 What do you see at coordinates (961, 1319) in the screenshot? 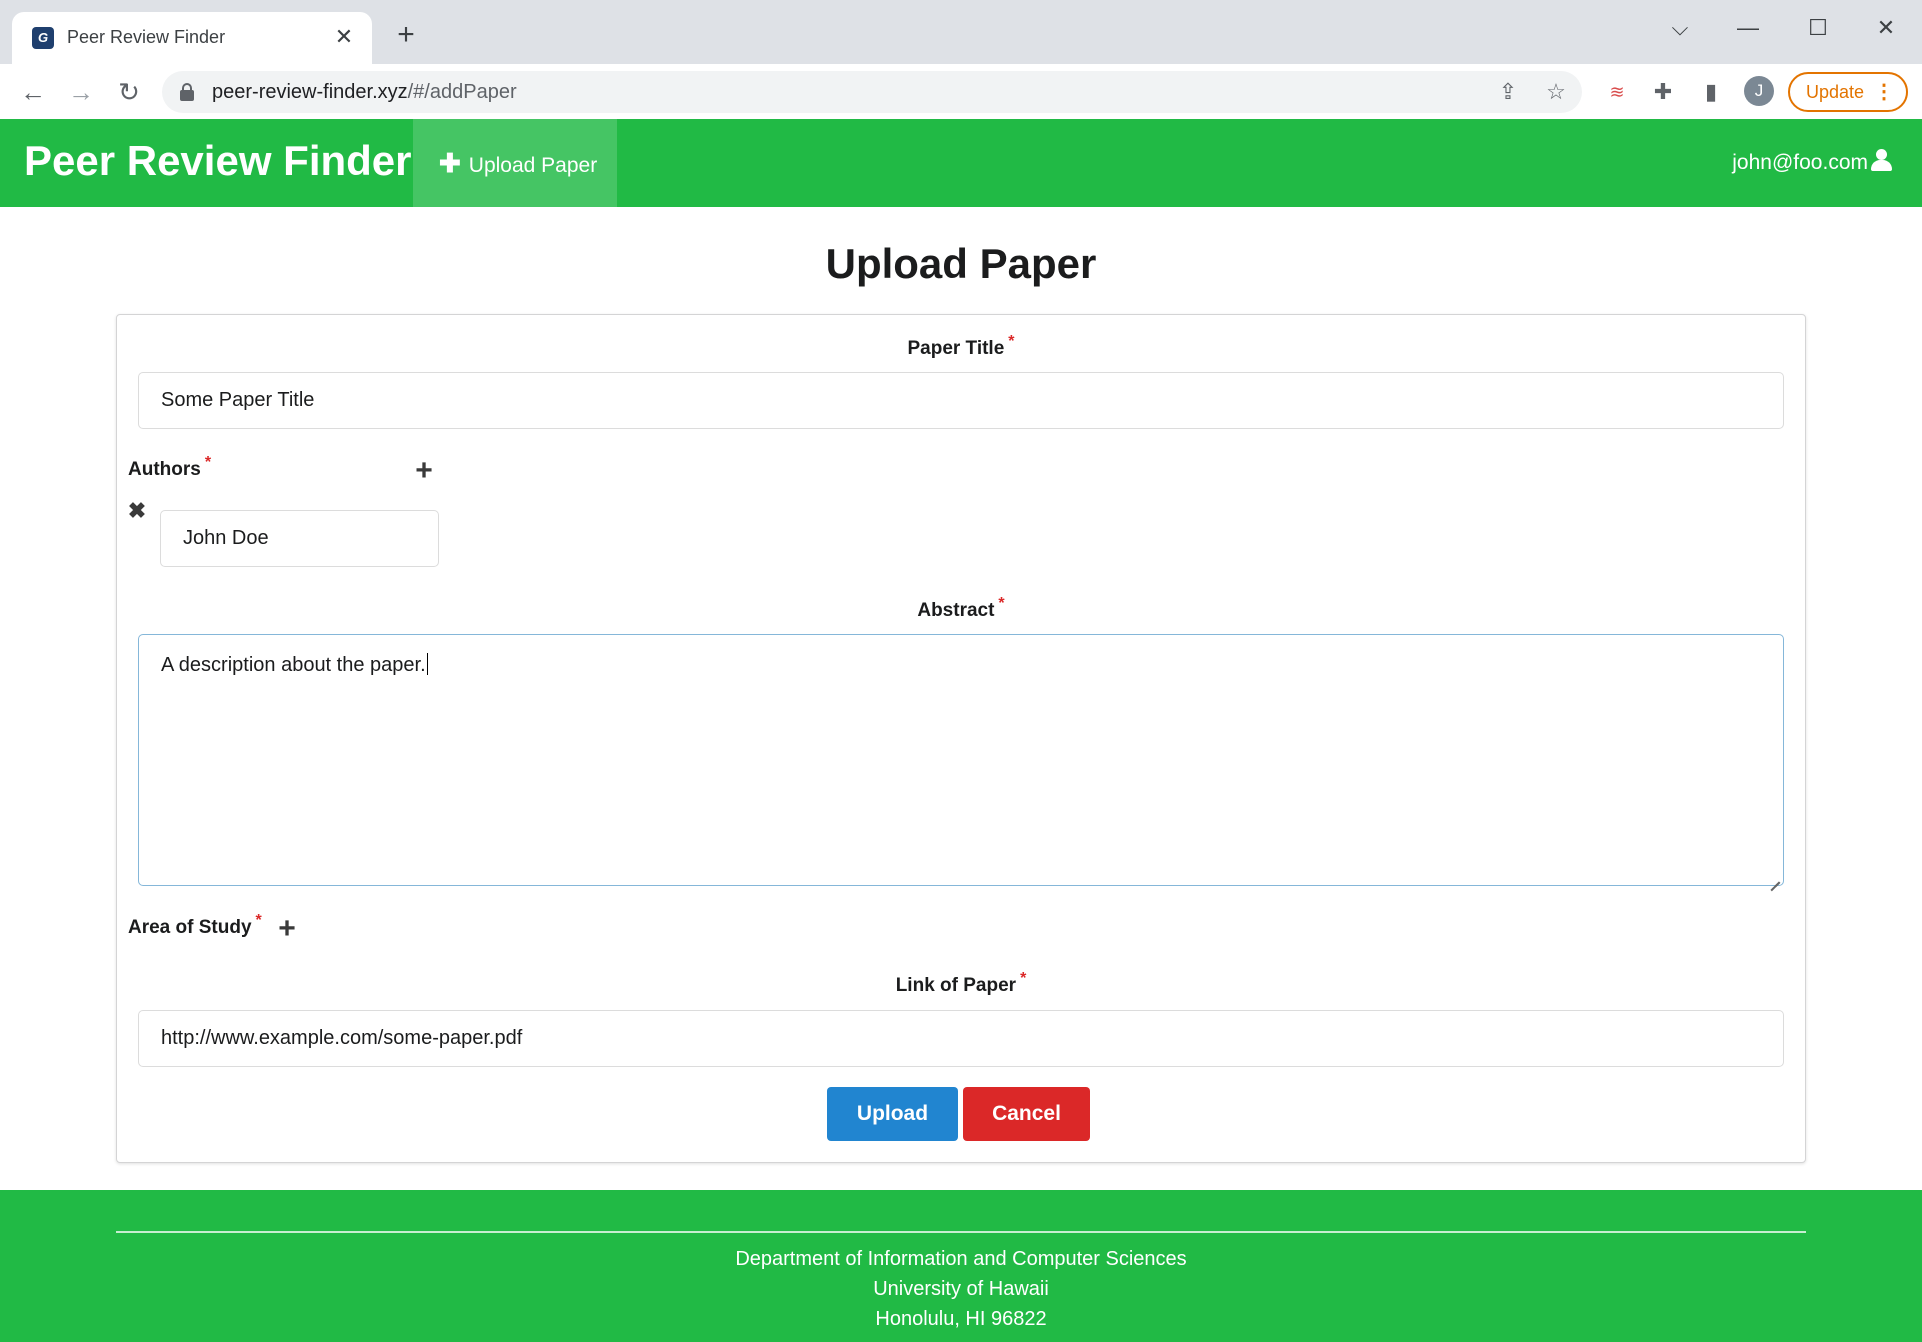
I see `footer-address: Honolulu, HI 96822` at bounding box center [961, 1319].